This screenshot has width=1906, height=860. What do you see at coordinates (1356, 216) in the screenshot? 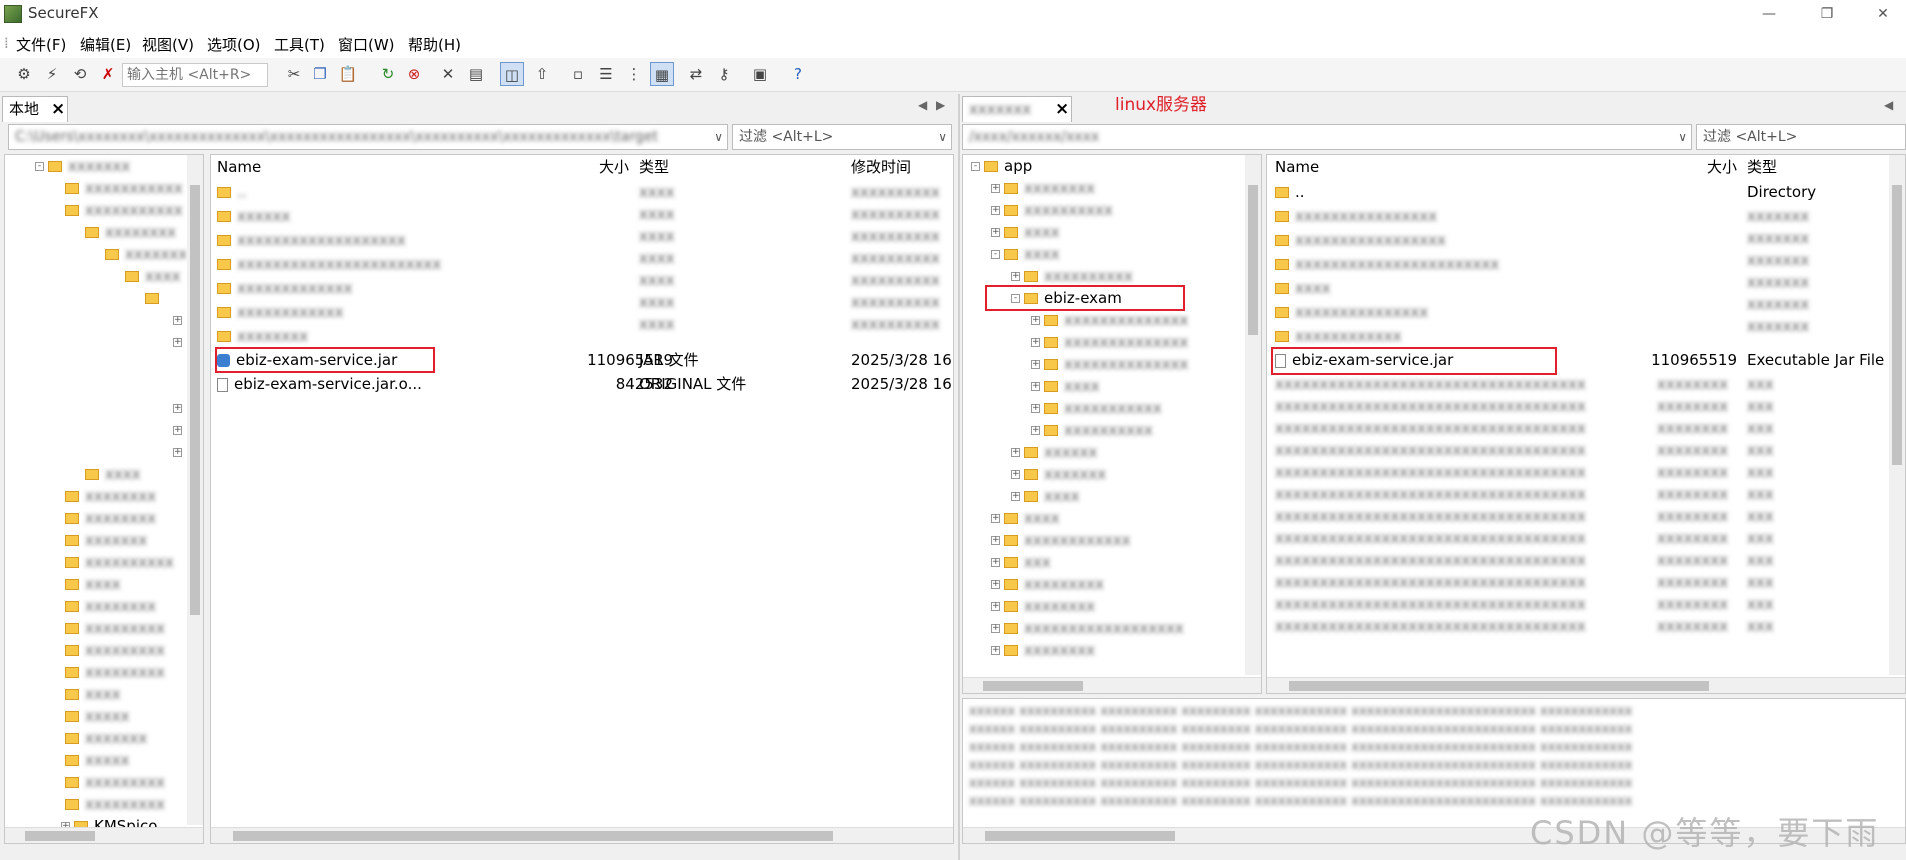
I see `list-item: xxxxxxxxxxxxxxxx` at bounding box center [1356, 216].